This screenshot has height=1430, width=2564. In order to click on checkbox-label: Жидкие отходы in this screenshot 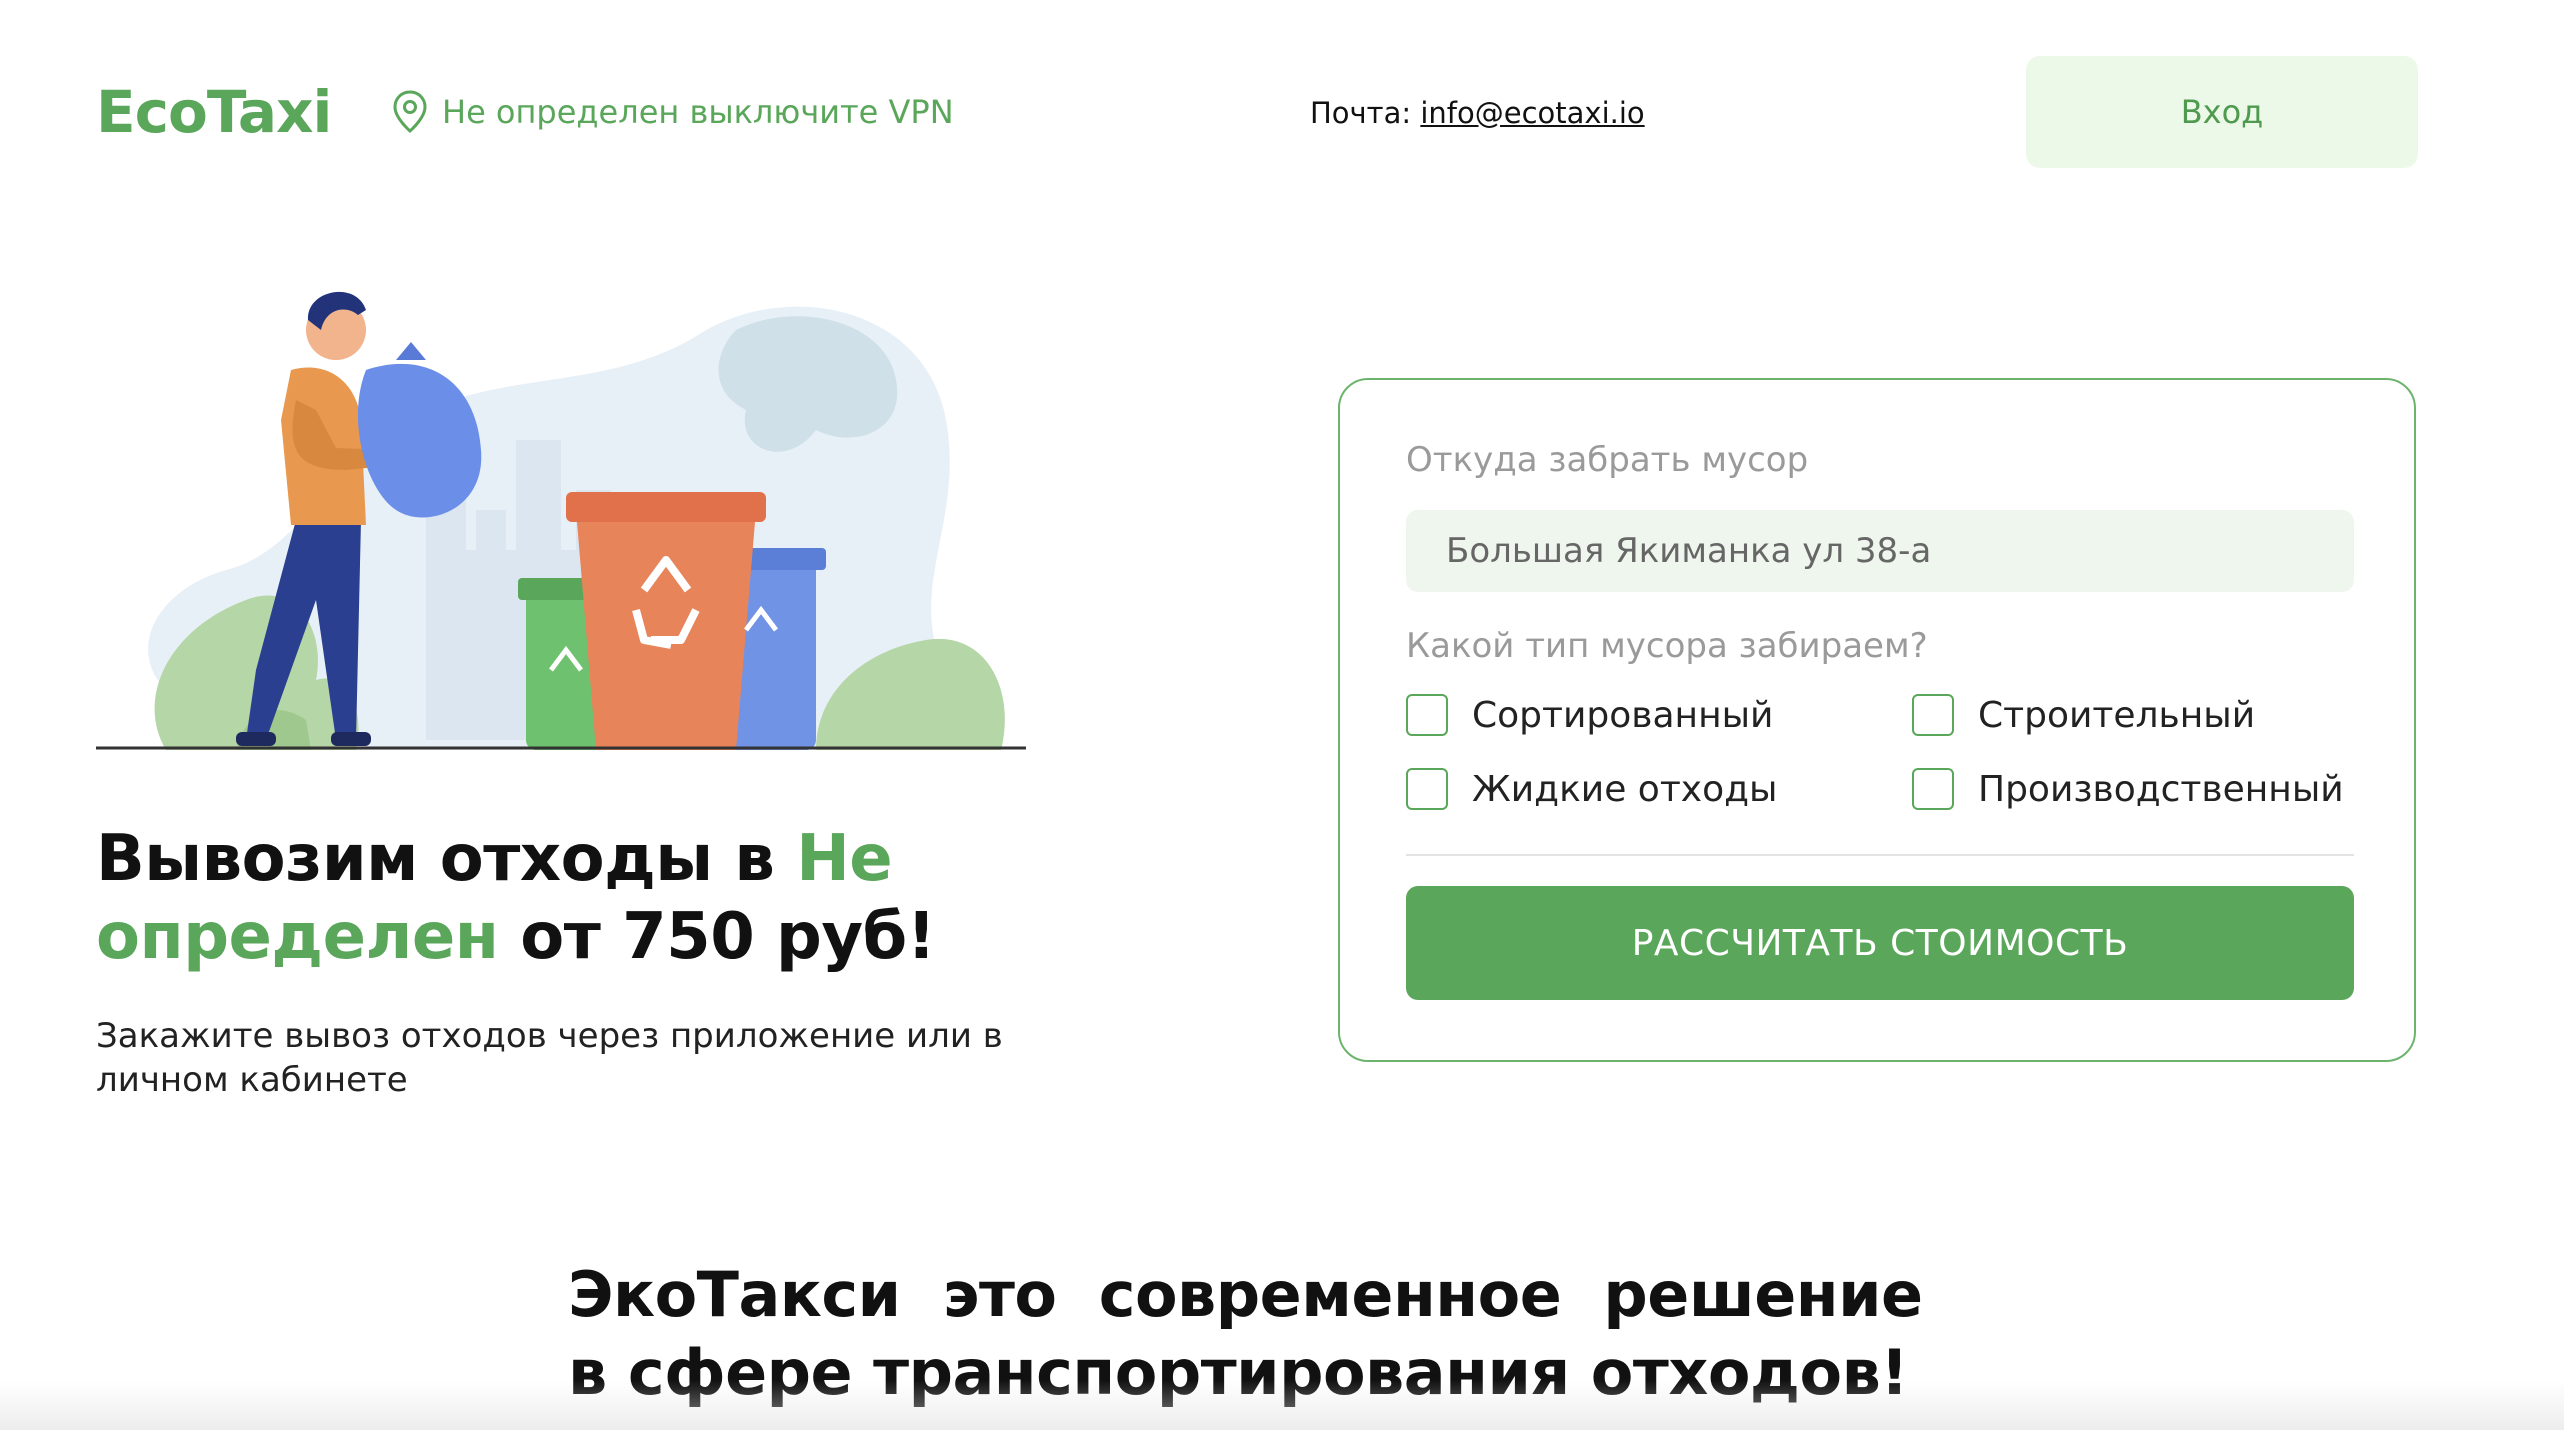, I will do `click(1625, 789)`.